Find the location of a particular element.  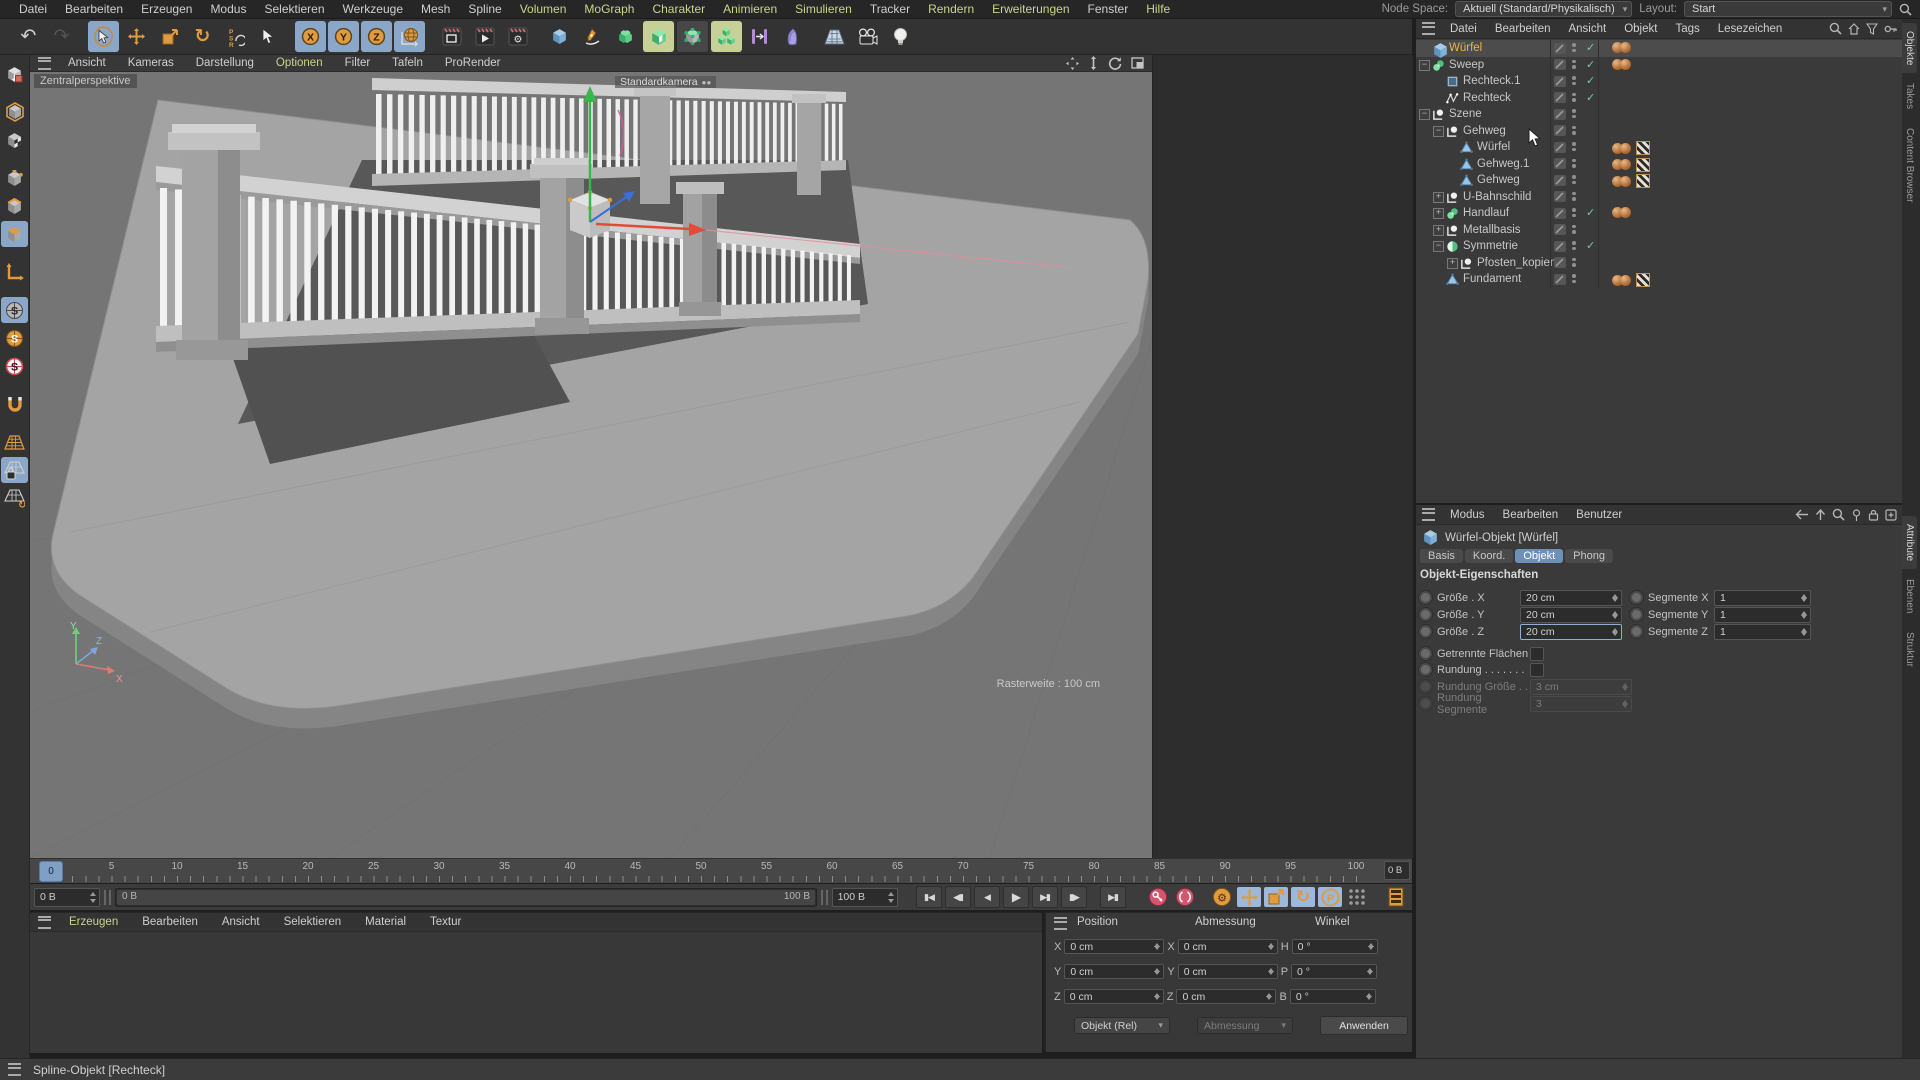

apply-button: Anwenden is located at coordinates (1364, 1025).